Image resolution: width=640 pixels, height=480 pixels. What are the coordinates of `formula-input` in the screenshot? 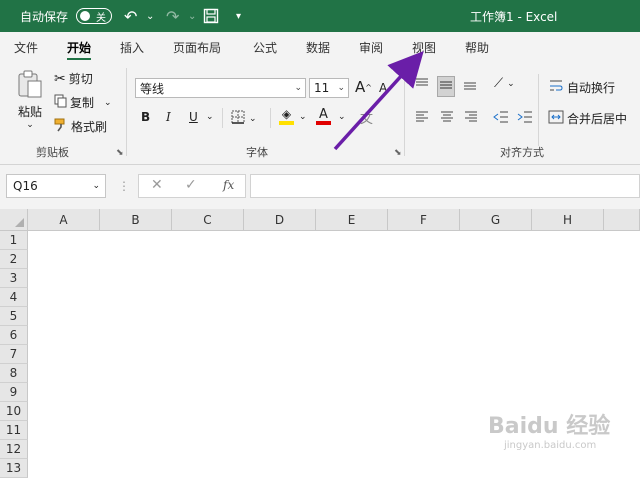 It's located at (445, 186).